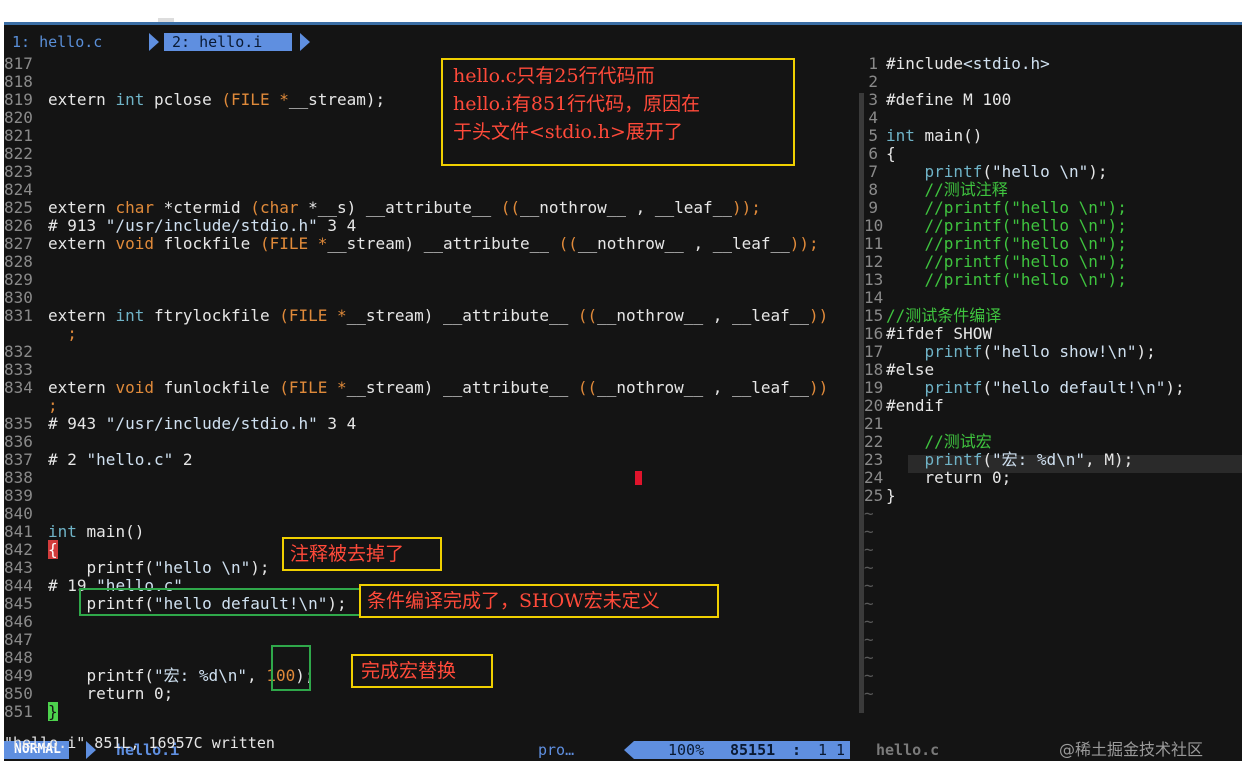 This screenshot has width=1242, height=761. What do you see at coordinates (26, 658) in the screenshot?
I see `code-line: 848` at bounding box center [26, 658].